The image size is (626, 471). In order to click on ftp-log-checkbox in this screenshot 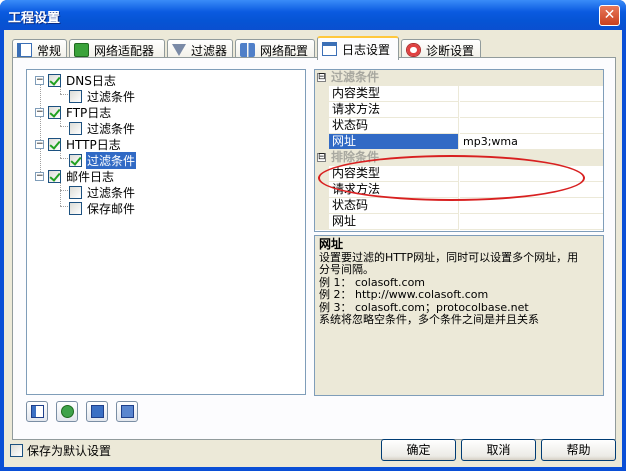, I will do `click(54, 112)`.